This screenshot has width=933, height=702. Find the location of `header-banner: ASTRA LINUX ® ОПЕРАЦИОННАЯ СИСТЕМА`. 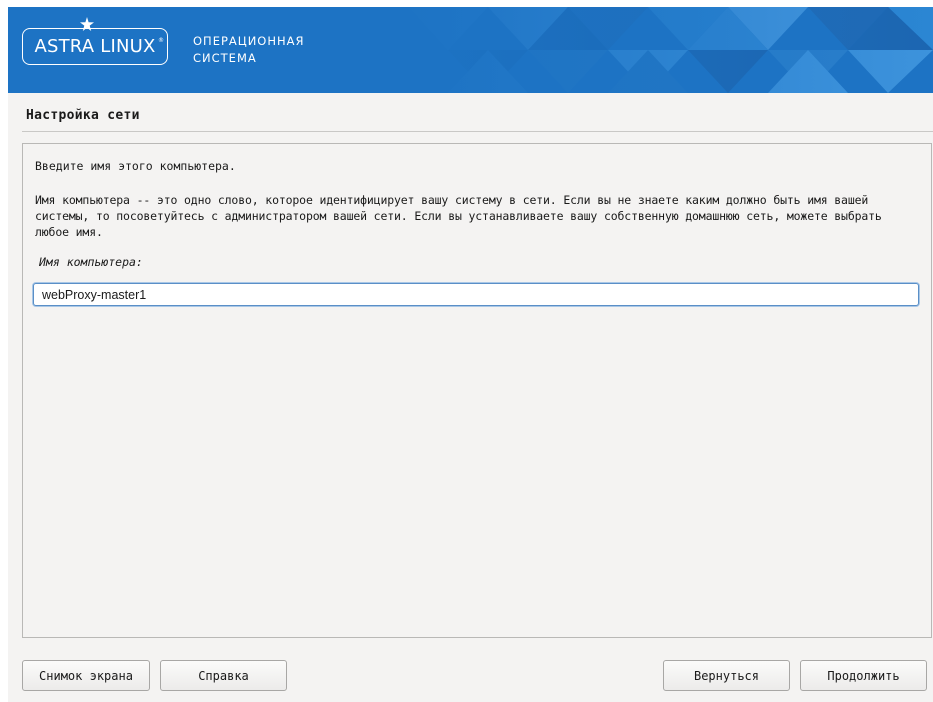

header-banner: ASTRA LINUX ® ОПЕРАЦИОННАЯ СИСТЕМА is located at coordinates (470, 50).